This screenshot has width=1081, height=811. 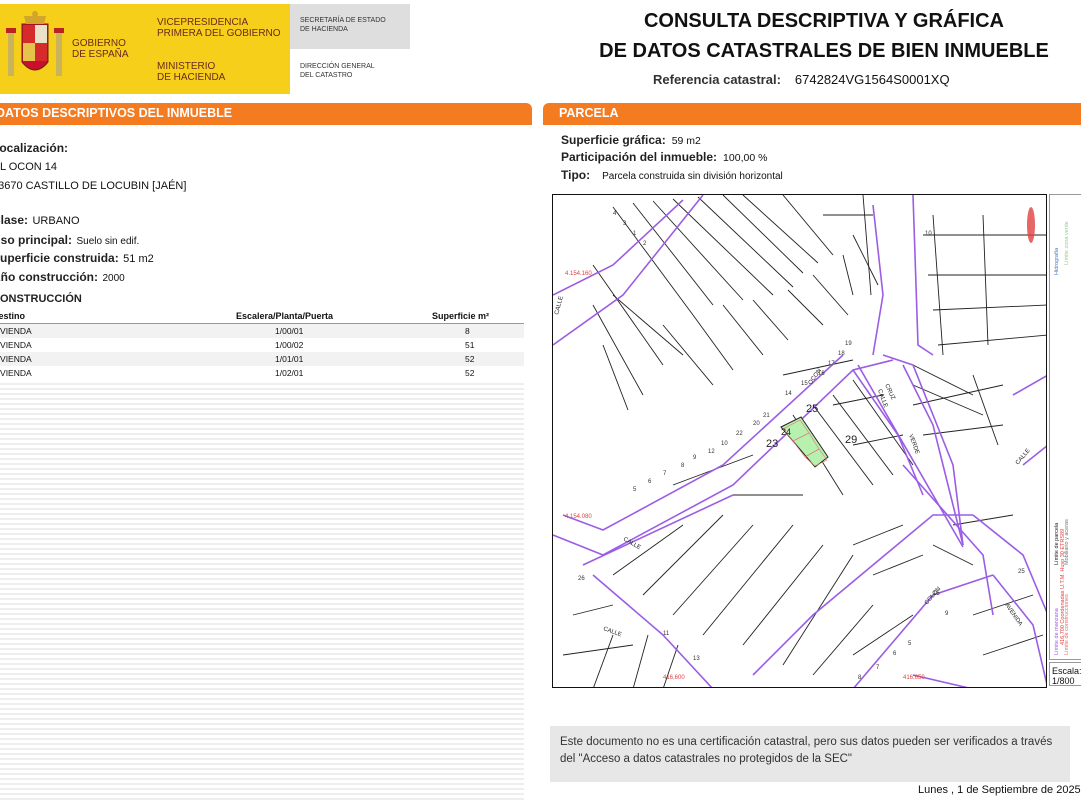 What do you see at coordinates (674, 678) in the screenshot?
I see `svg-text: 416,600` at bounding box center [674, 678].